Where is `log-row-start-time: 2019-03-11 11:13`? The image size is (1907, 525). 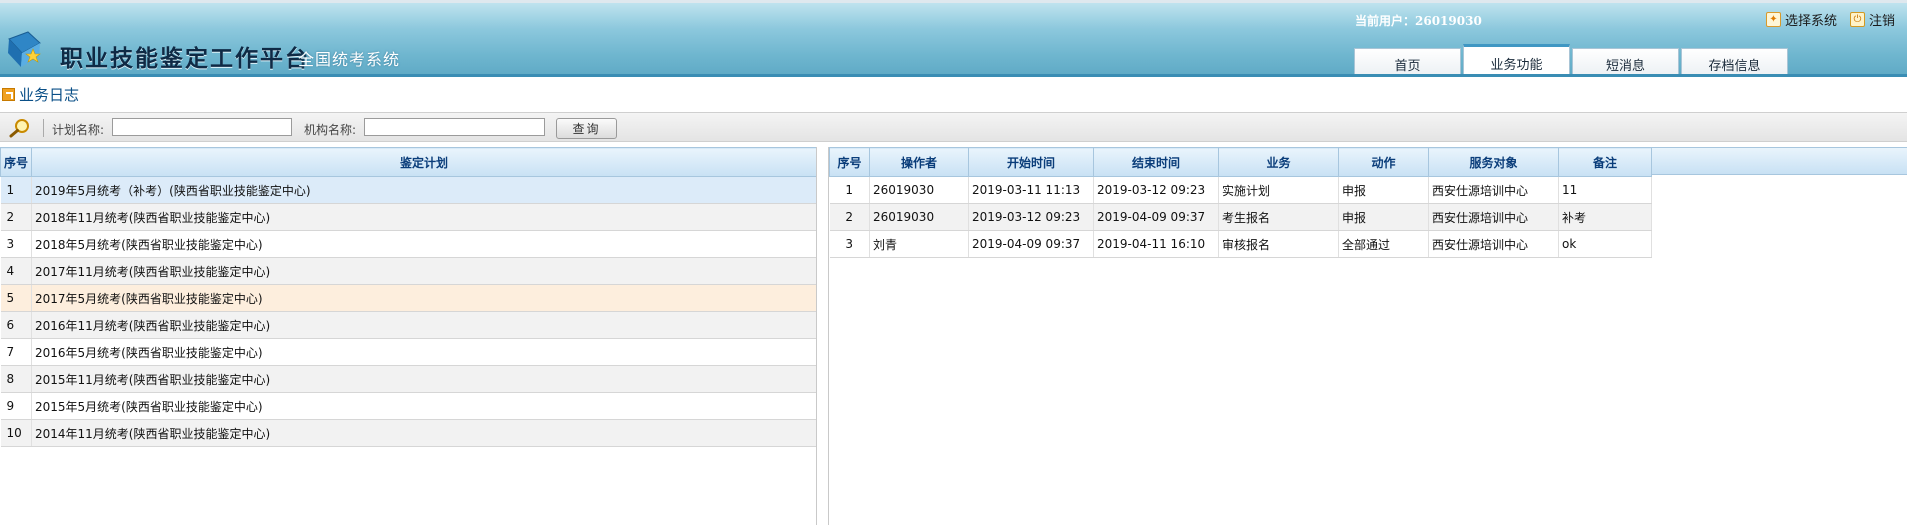 log-row-start-time: 2019-03-11 11:13 is located at coordinates (1031, 190).